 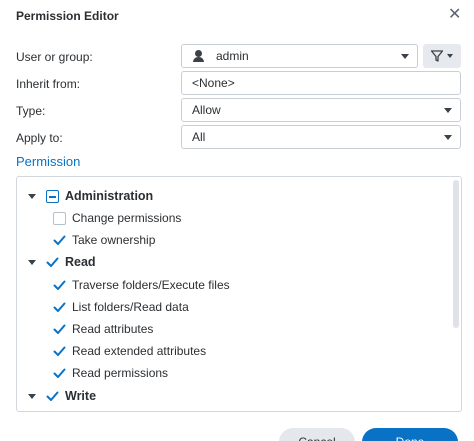 What do you see at coordinates (120, 373) in the screenshot?
I see `permission-label: Read permissions` at bounding box center [120, 373].